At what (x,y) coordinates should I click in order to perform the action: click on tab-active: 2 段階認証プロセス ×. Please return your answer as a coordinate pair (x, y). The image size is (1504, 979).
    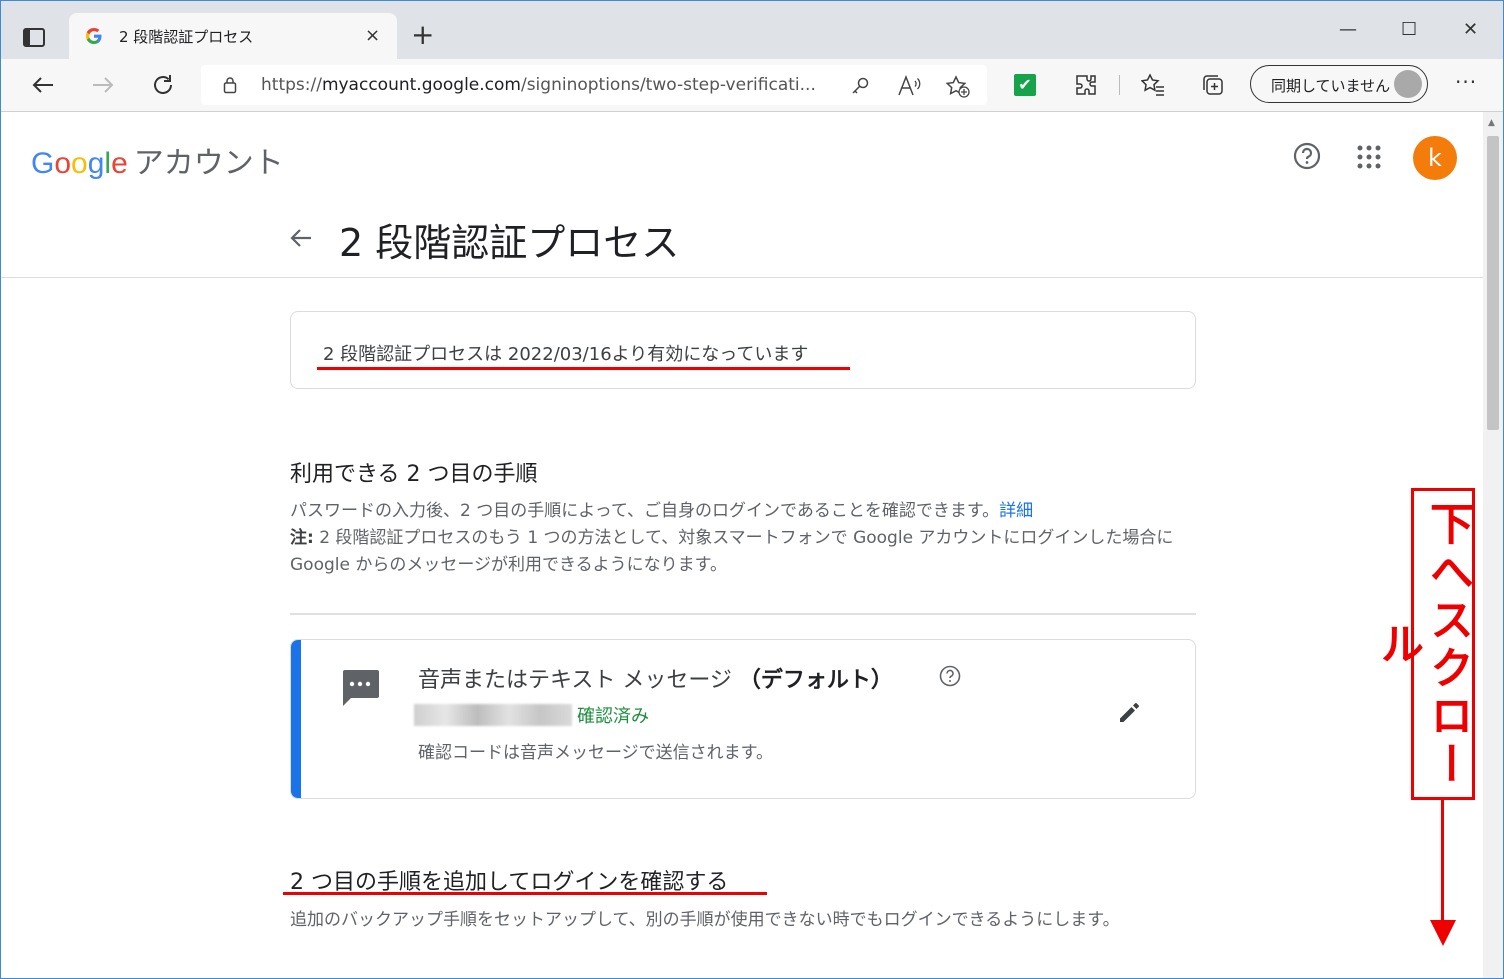
    Looking at the image, I should click on (233, 36).